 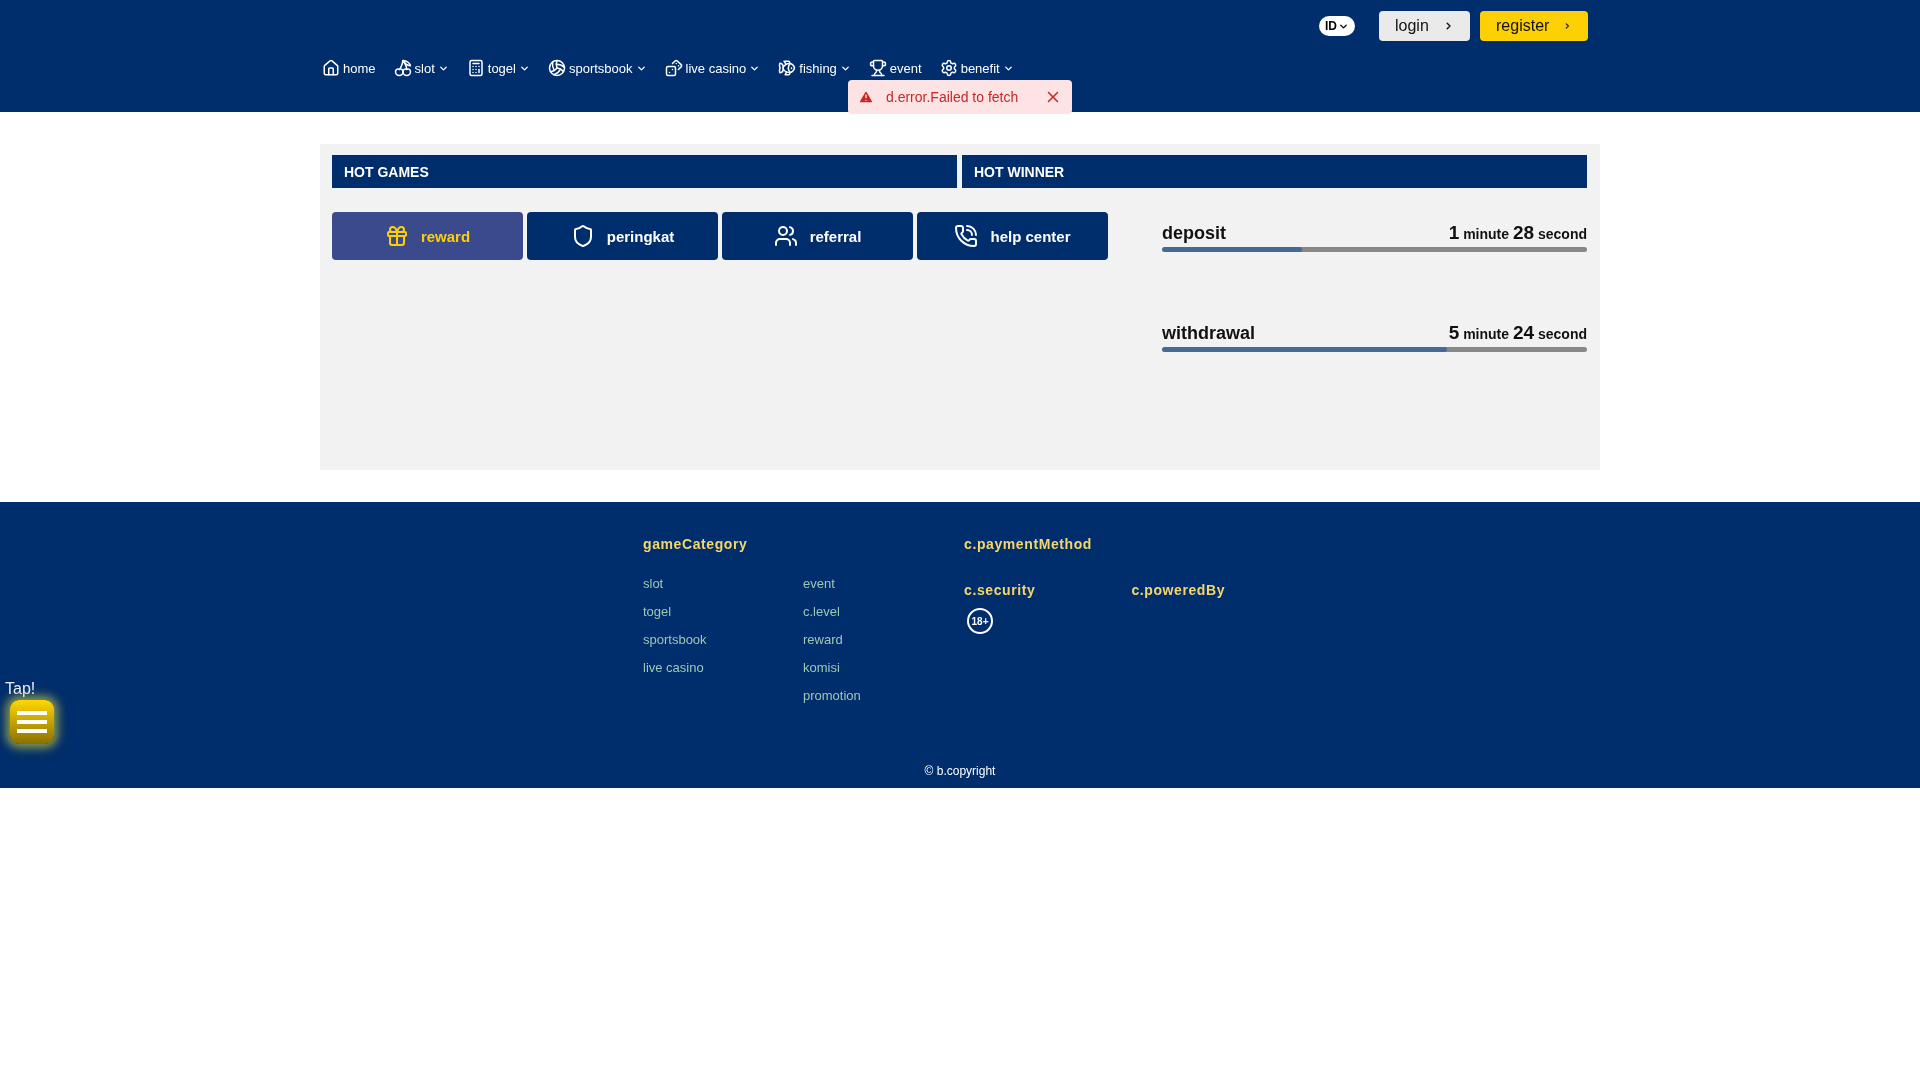 I want to click on error-message: d.error.Failed to fetch, so click(x=953, y=97).